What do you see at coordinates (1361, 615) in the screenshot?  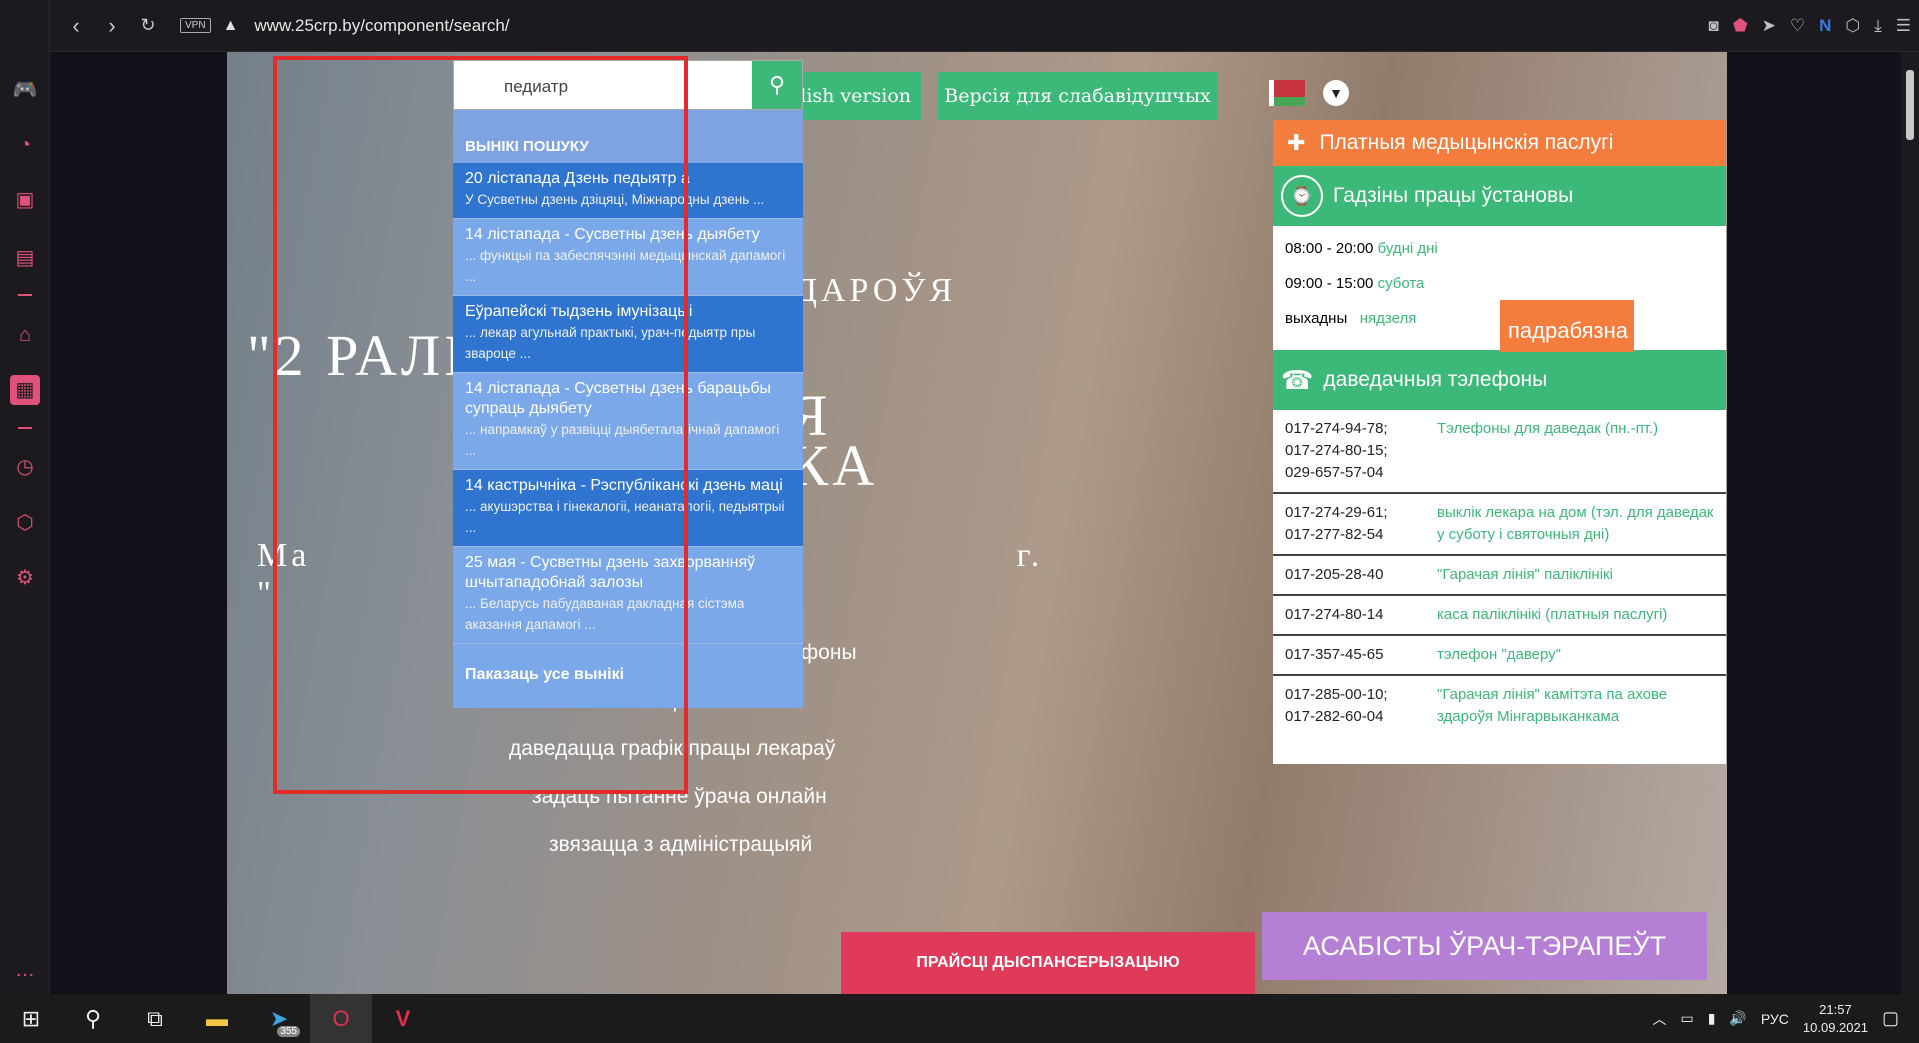 I see `phone-number: 017-274-80-14` at bounding box center [1361, 615].